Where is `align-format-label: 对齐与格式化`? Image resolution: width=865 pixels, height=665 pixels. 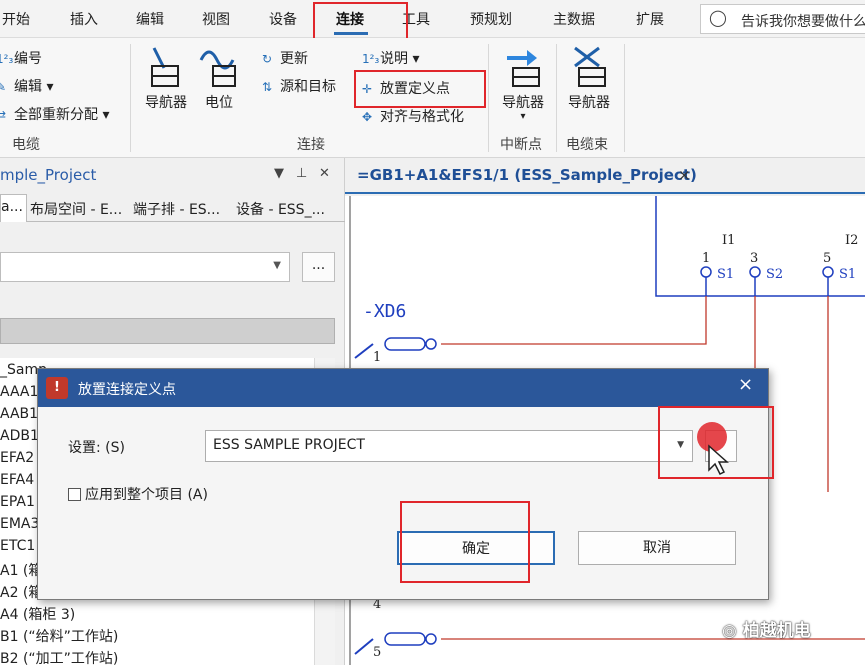
align-format-label: 对齐与格式化 is located at coordinates (422, 117).